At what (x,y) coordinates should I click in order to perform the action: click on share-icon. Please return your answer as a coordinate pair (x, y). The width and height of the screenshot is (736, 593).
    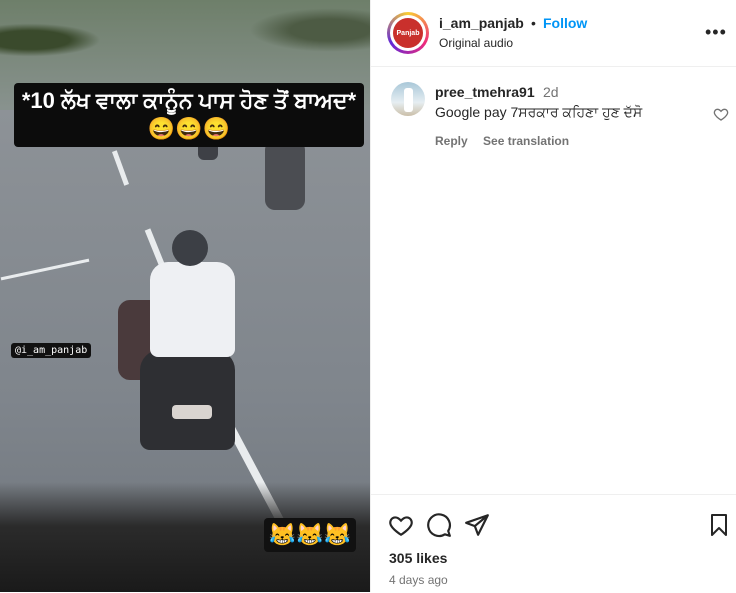
    Looking at the image, I should click on (477, 525).